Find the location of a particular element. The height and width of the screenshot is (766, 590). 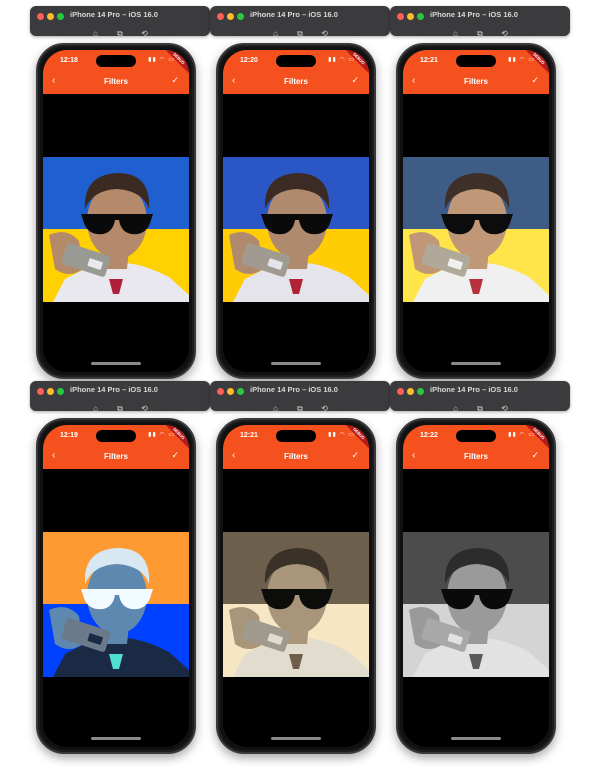

status-time: 12:21 is located at coordinates (249, 435).